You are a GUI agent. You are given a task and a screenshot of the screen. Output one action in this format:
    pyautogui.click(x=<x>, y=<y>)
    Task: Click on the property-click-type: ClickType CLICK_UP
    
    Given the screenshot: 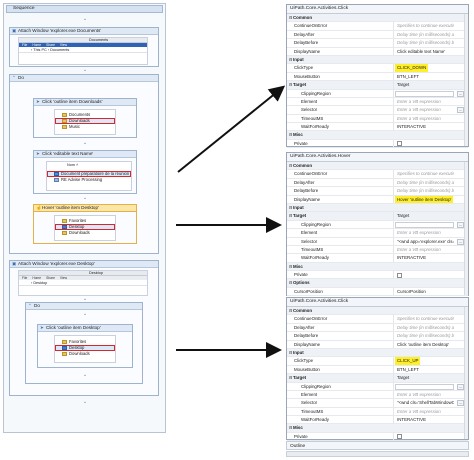 What is the action you would take?
    pyautogui.click(x=377, y=361)
    